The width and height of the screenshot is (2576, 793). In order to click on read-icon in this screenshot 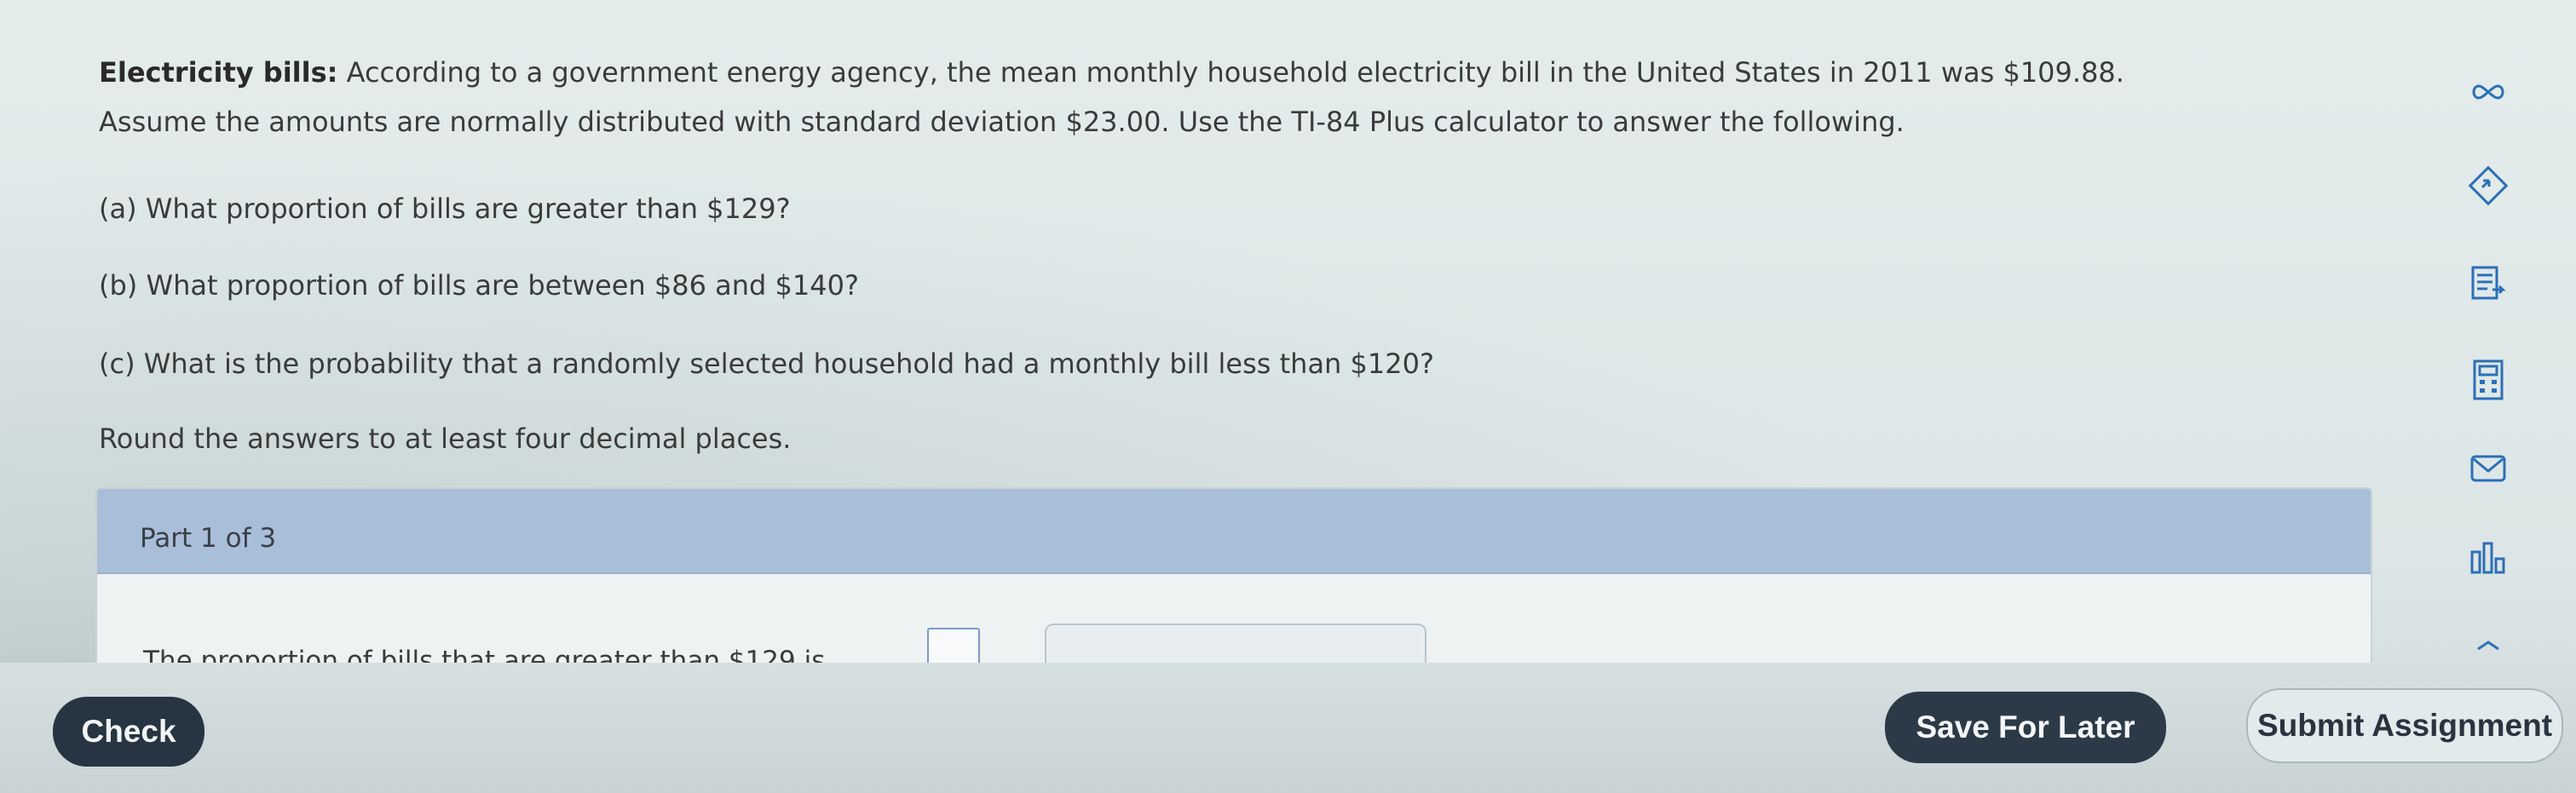, I will do `click(2488, 283)`.